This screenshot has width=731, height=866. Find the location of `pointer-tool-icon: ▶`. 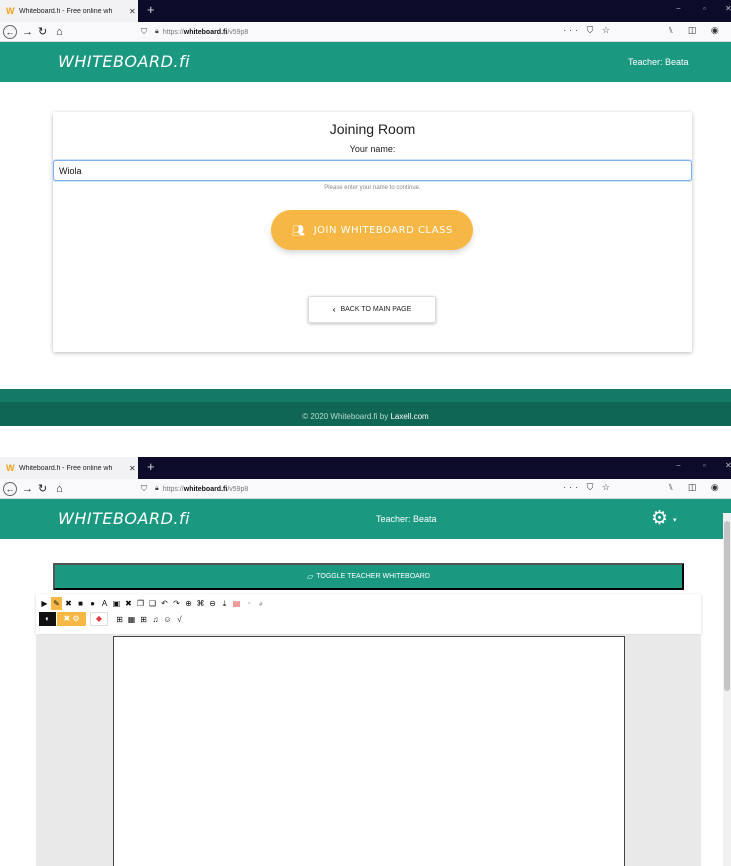

pointer-tool-icon: ▶ is located at coordinates (44, 603).